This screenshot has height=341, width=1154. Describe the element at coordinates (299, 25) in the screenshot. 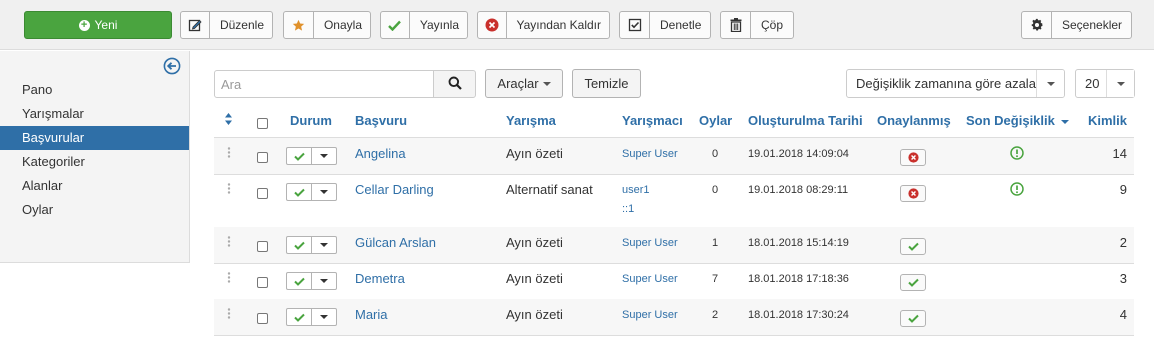

I see `star-icon` at that location.